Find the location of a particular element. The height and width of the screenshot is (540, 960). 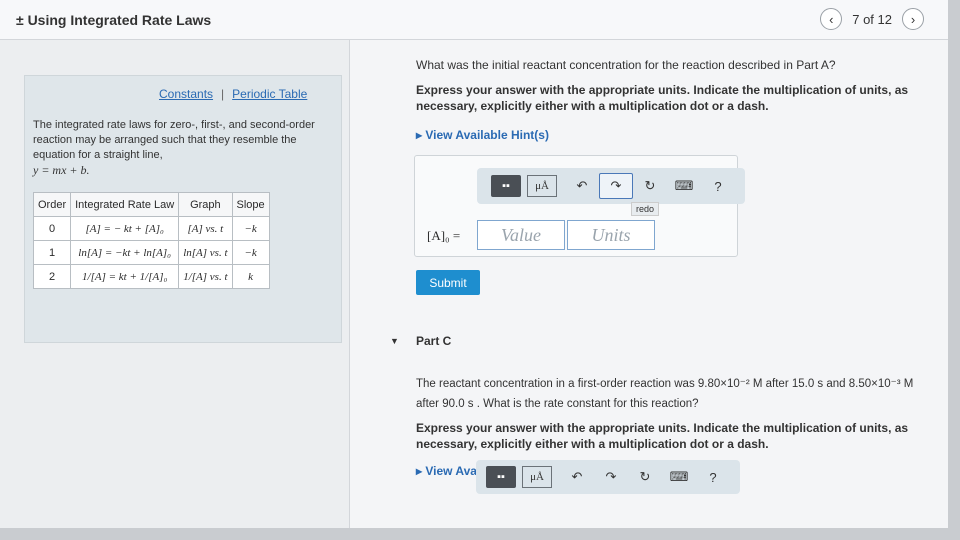

col-header: Slope is located at coordinates (250, 204).